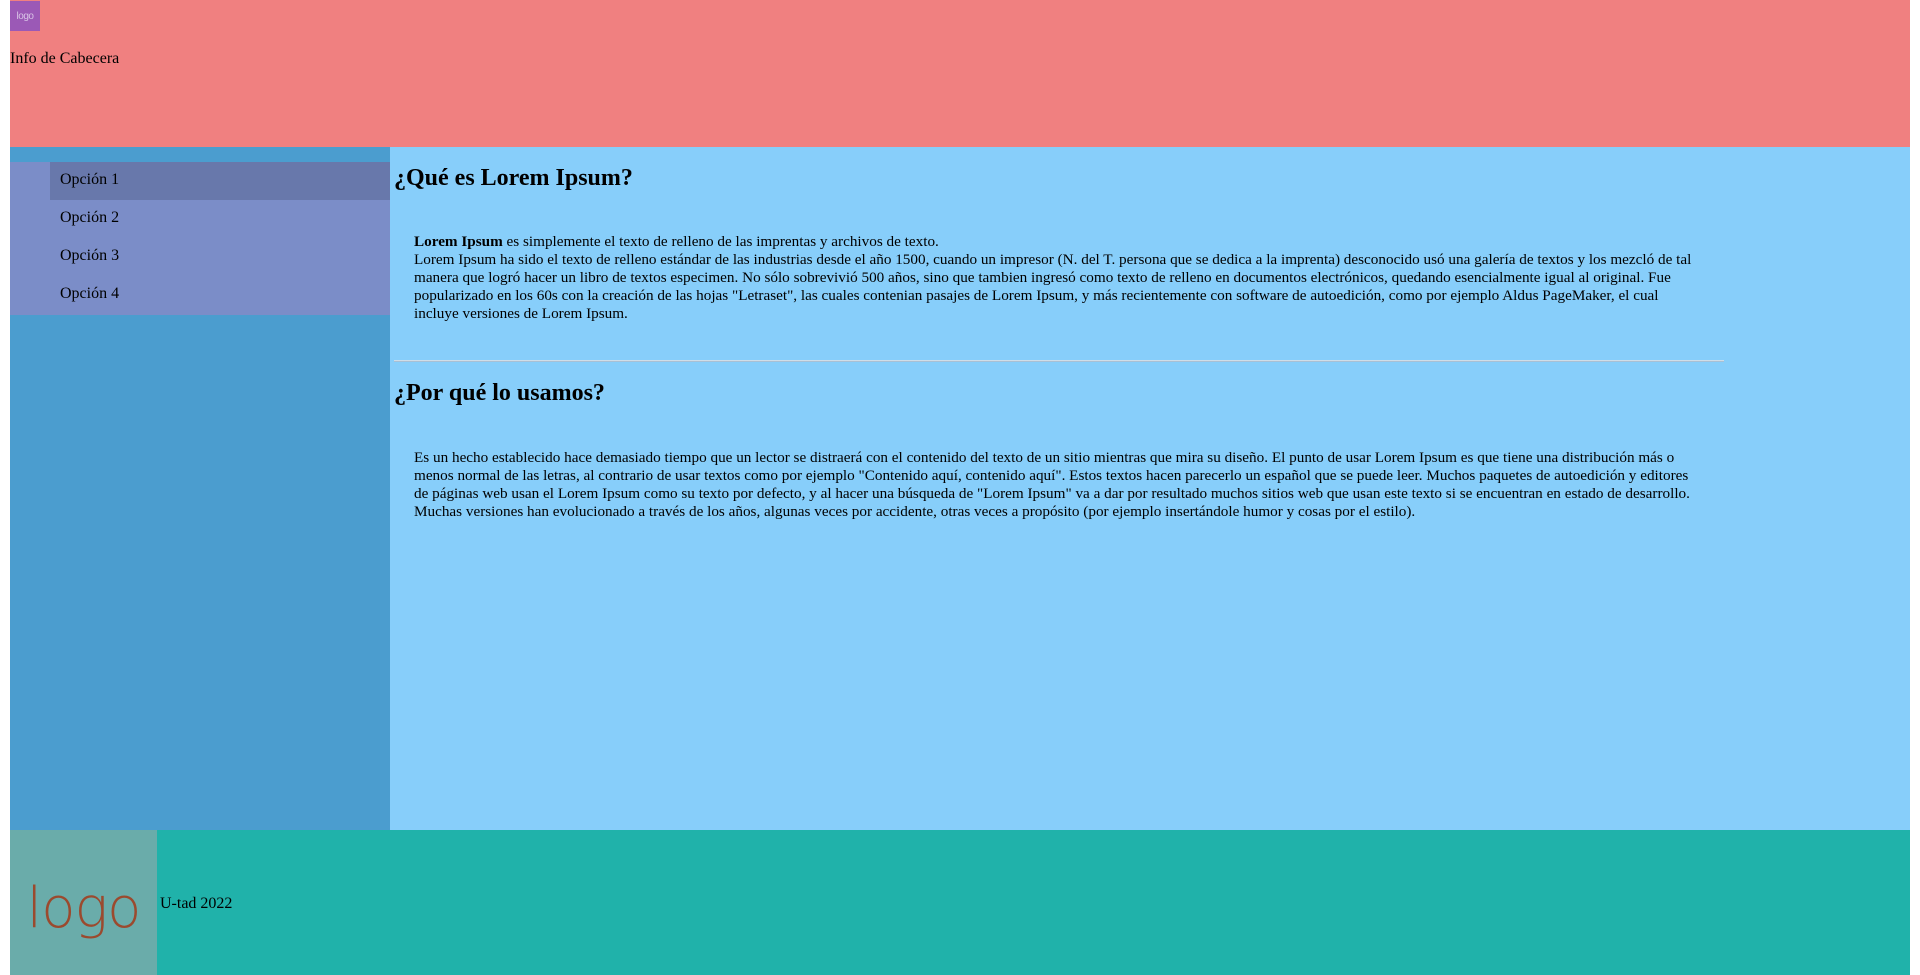 This screenshot has width=1920, height=975. I want to click on footer-logo: logo, so click(83, 902).